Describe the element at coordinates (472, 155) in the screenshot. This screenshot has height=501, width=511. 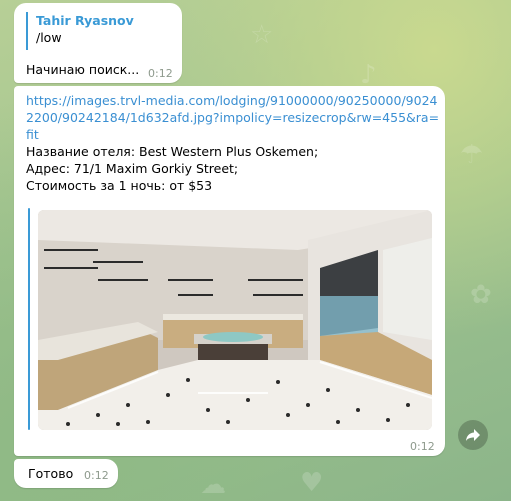
I see `wallpaper-doodle: ☂` at that location.